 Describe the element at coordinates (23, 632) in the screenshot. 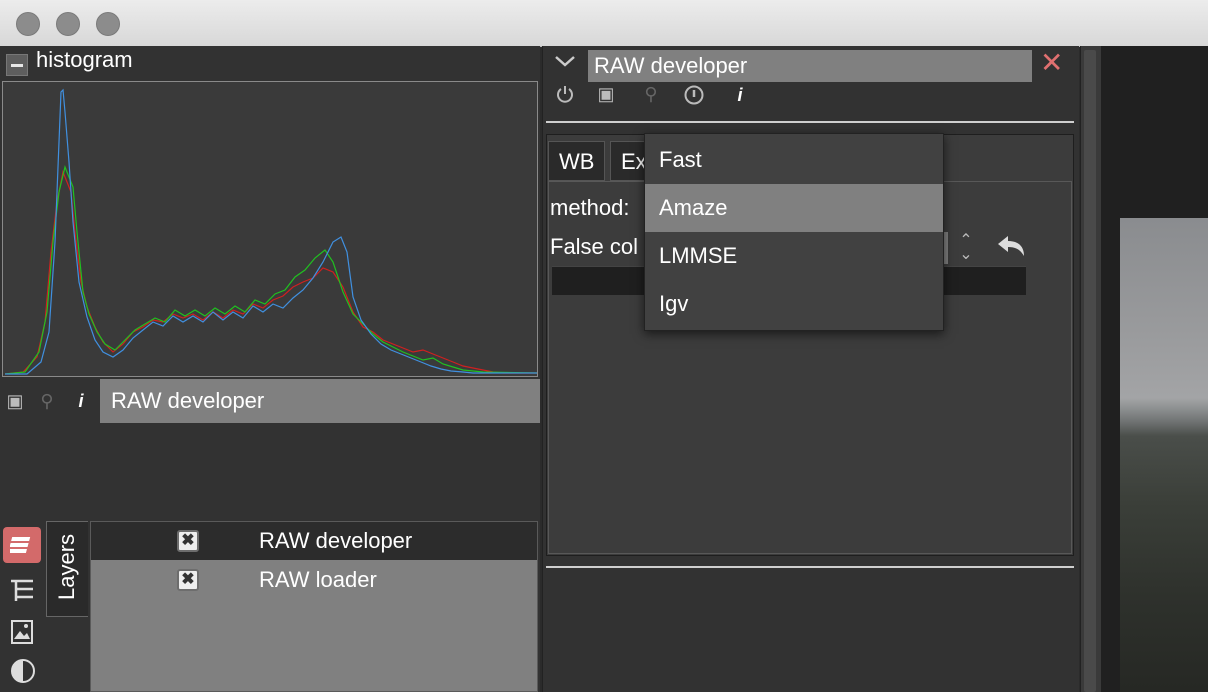

I see `image-icon` at that location.